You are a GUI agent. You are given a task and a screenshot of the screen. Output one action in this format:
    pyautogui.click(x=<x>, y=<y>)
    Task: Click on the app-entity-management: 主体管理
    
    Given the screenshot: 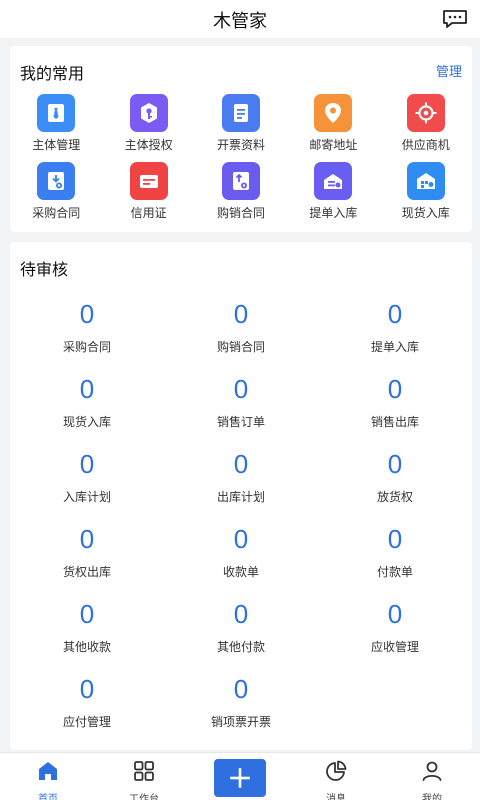 What is the action you would take?
    pyautogui.click(x=56, y=125)
    